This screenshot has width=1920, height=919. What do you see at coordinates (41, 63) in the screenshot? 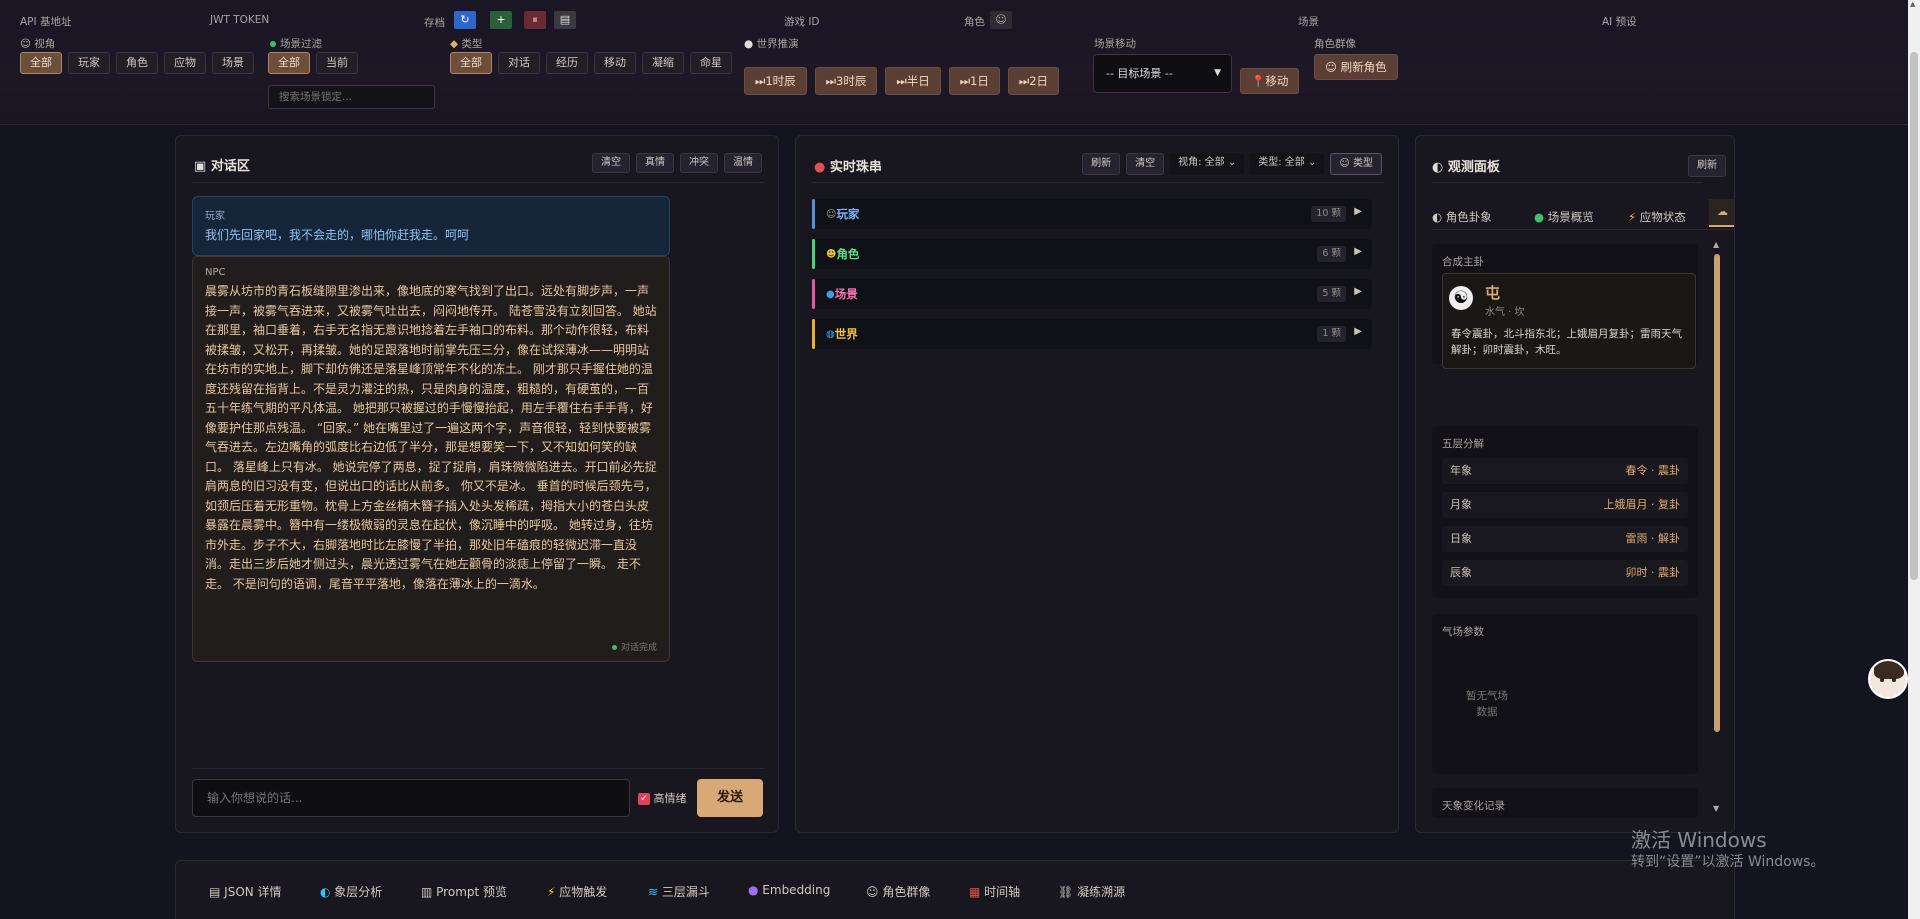
I see `perspective-all: 全部` at bounding box center [41, 63].